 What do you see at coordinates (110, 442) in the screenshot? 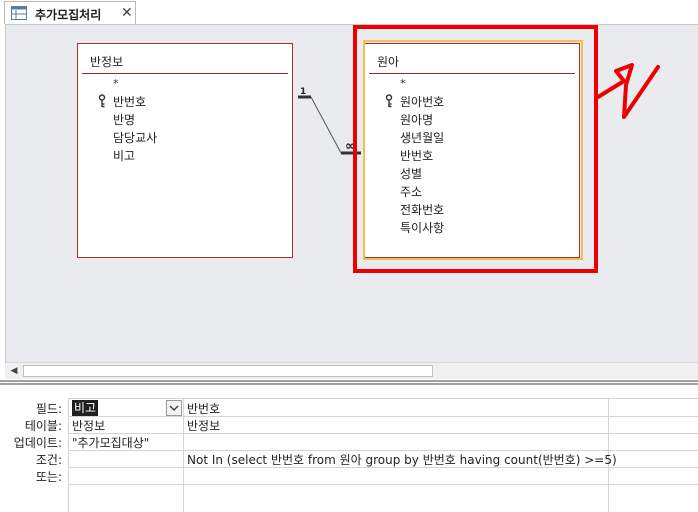
I see `update-value-col1: "추가모집대상"` at bounding box center [110, 442].